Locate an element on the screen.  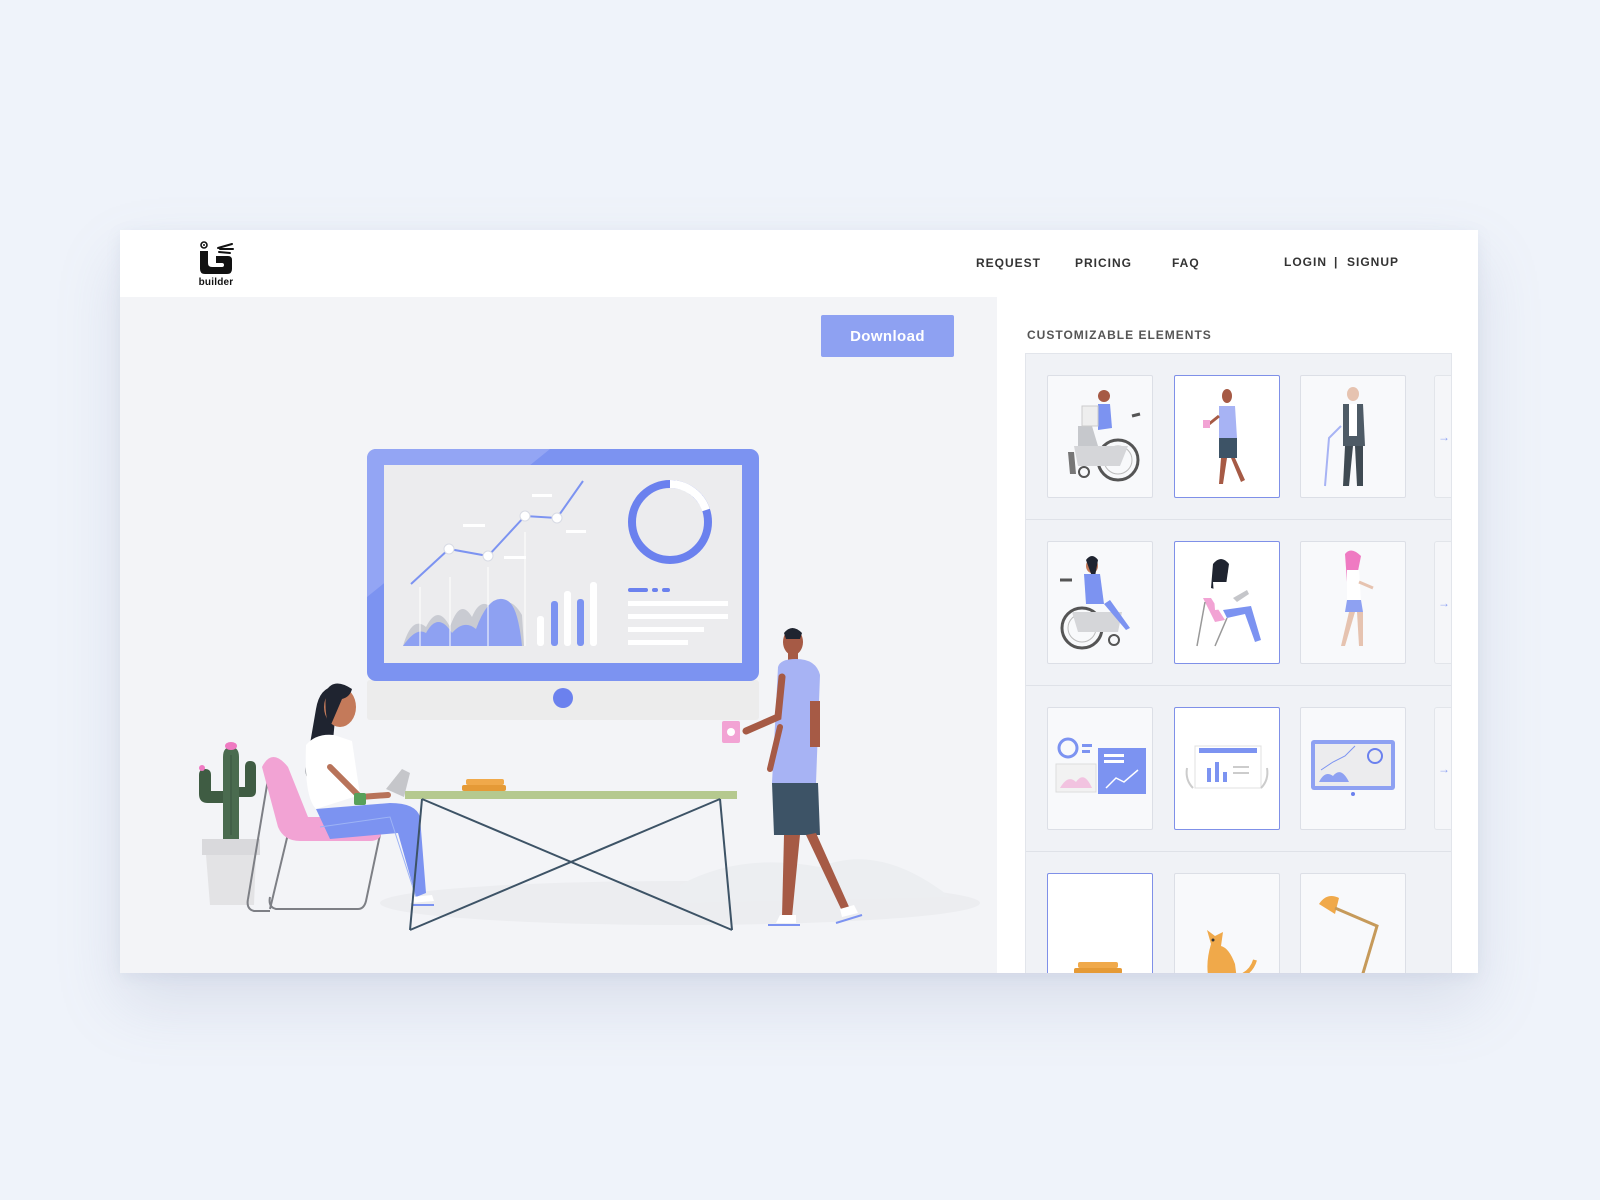
logo-mark-icon is located at coordinates (217, 257).